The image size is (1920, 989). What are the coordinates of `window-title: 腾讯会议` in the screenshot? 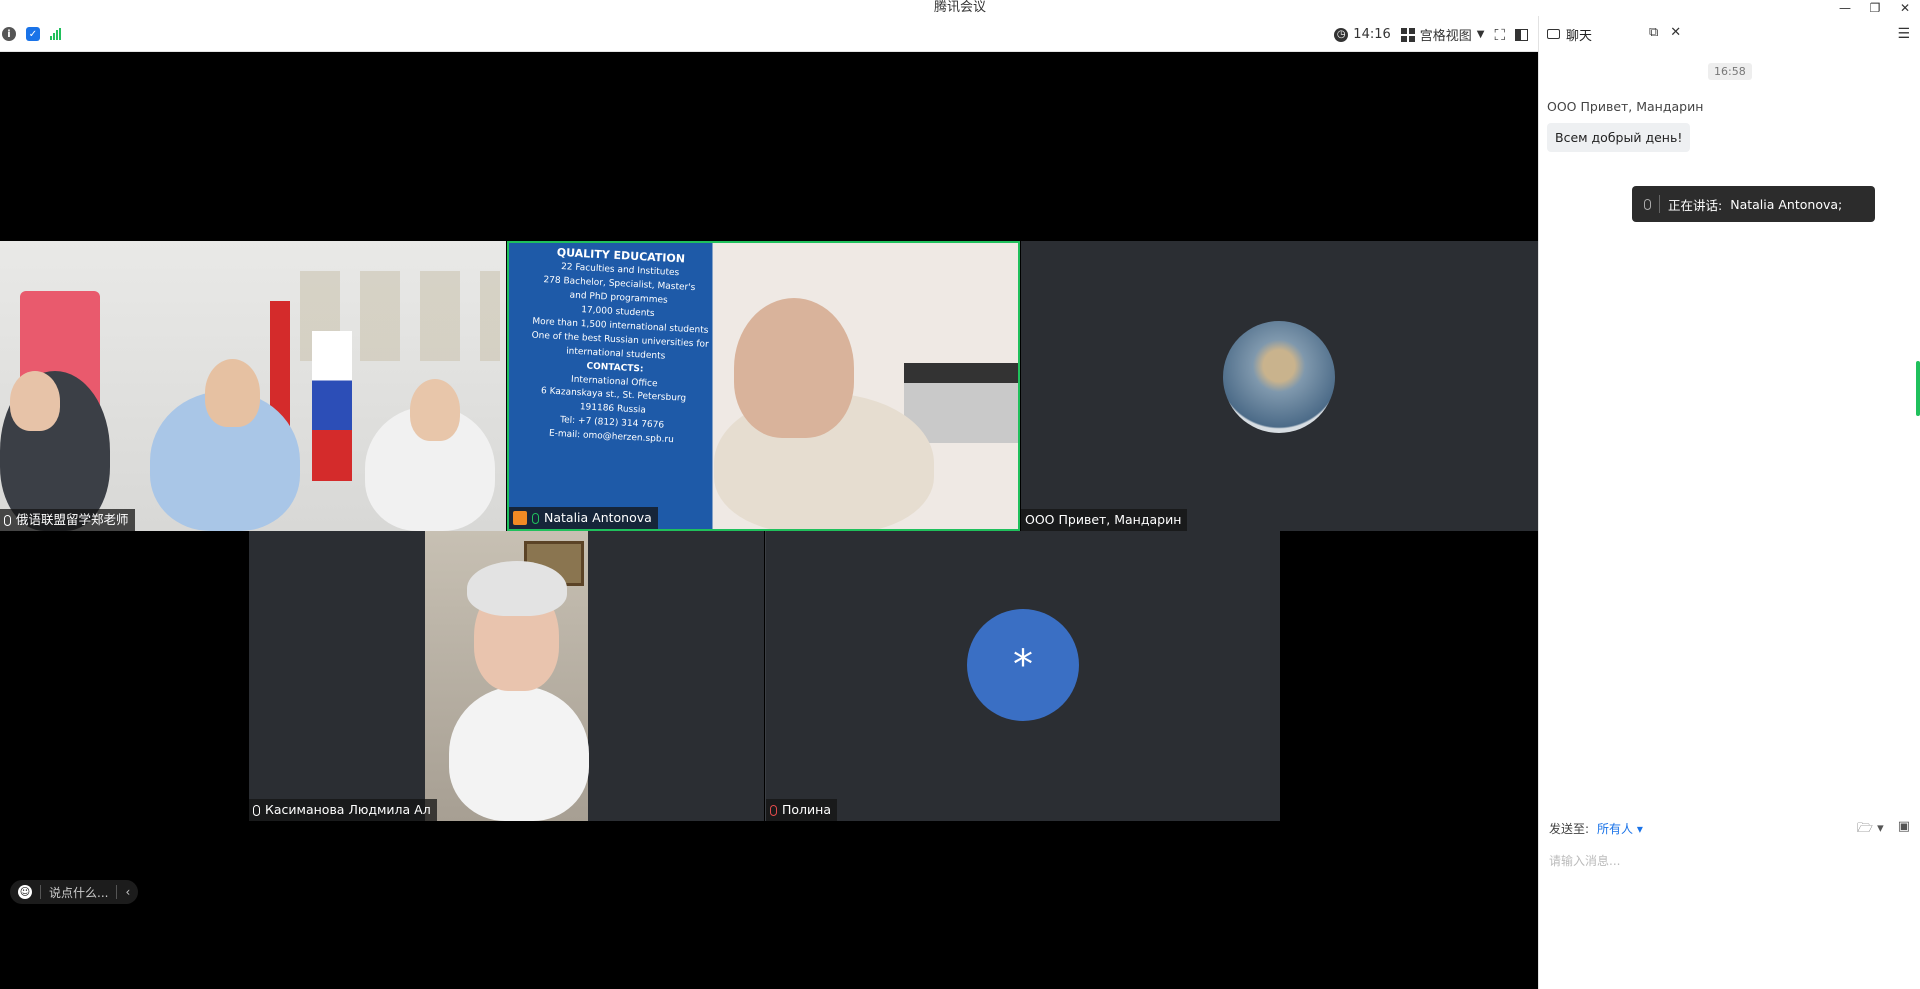 It's located at (959, 7).